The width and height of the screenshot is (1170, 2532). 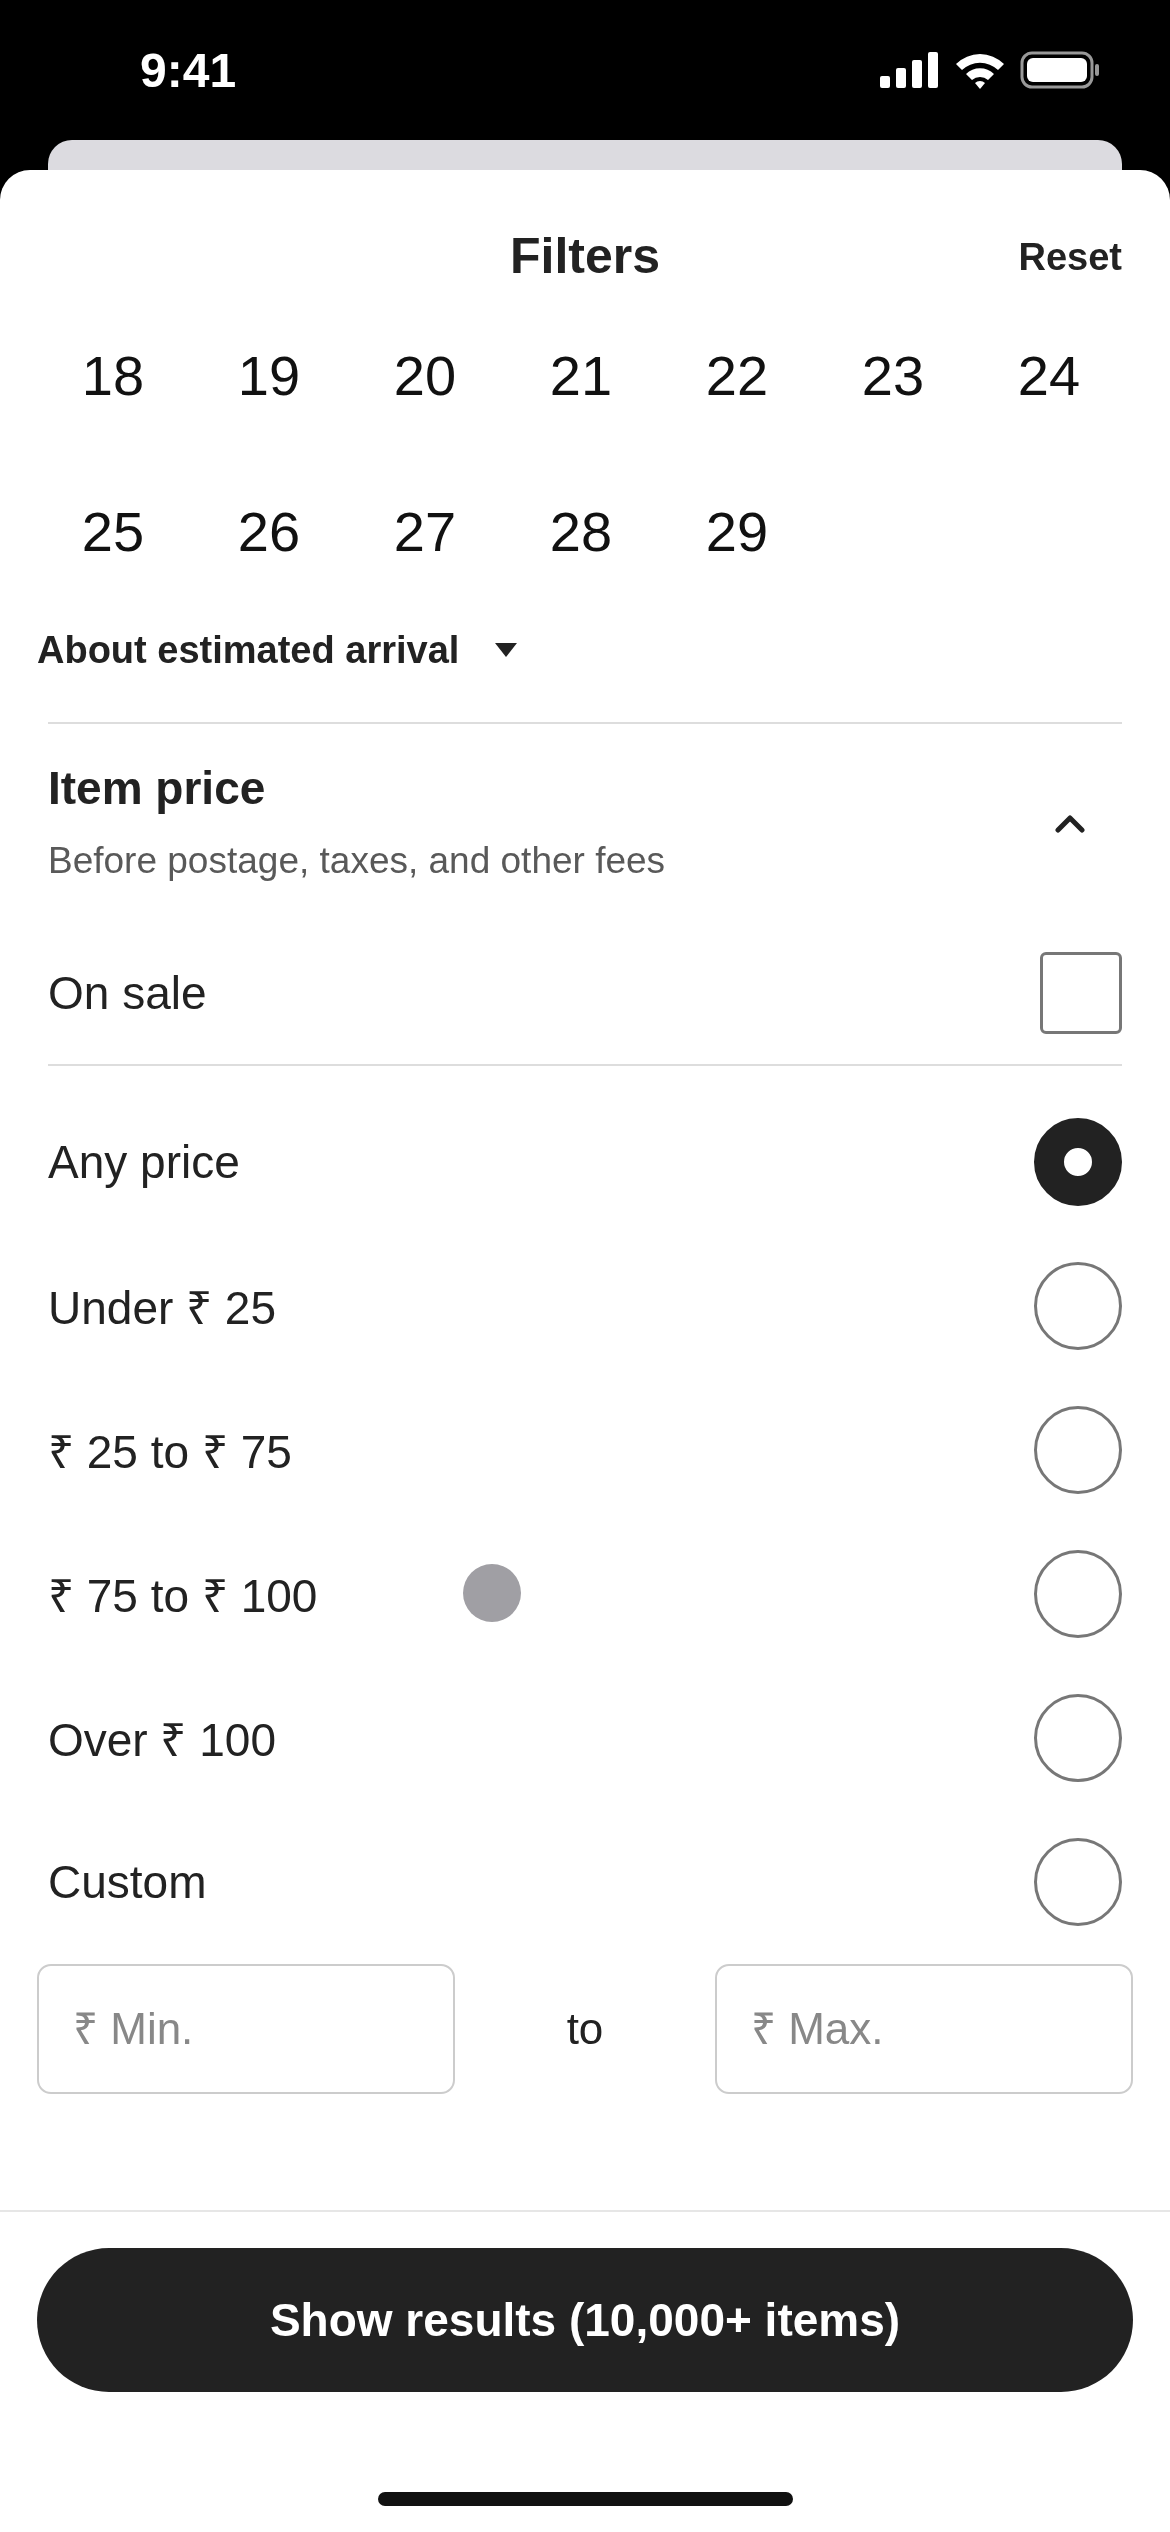 What do you see at coordinates (248, 650) in the screenshot?
I see `arrival-info-link: About estimated arrival` at bounding box center [248, 650].